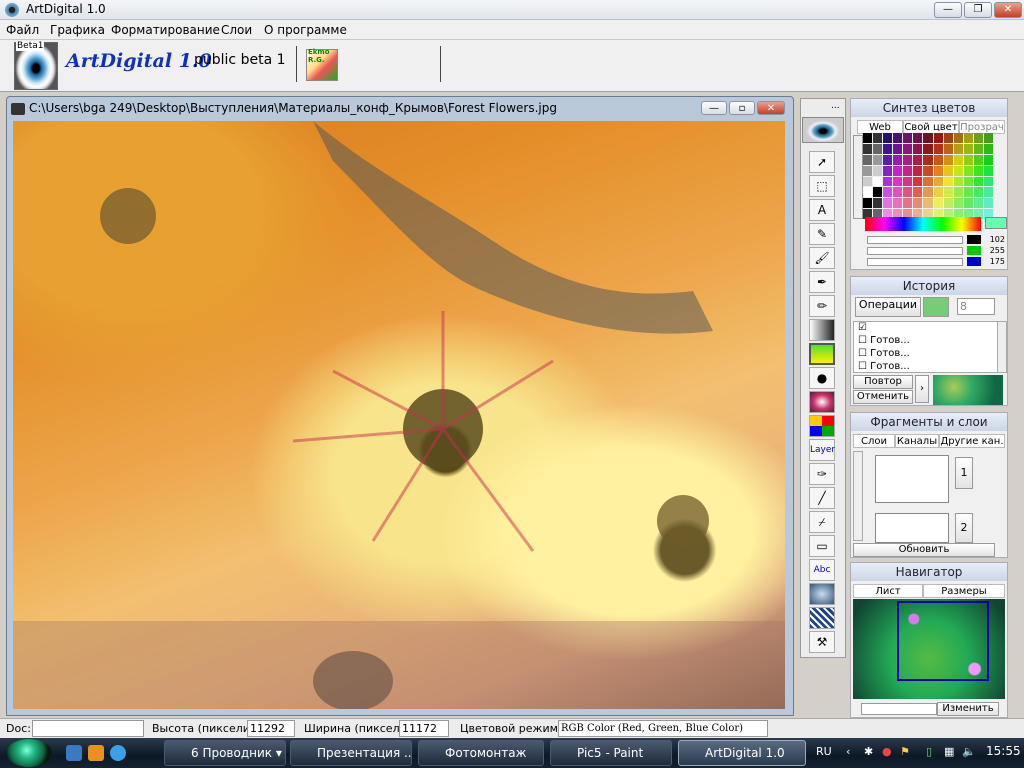  What do you see at coordinates (972, 441) in the screenshot?
I see `tab-other-channels: Другие кан.` at bounding box center [972, 441].